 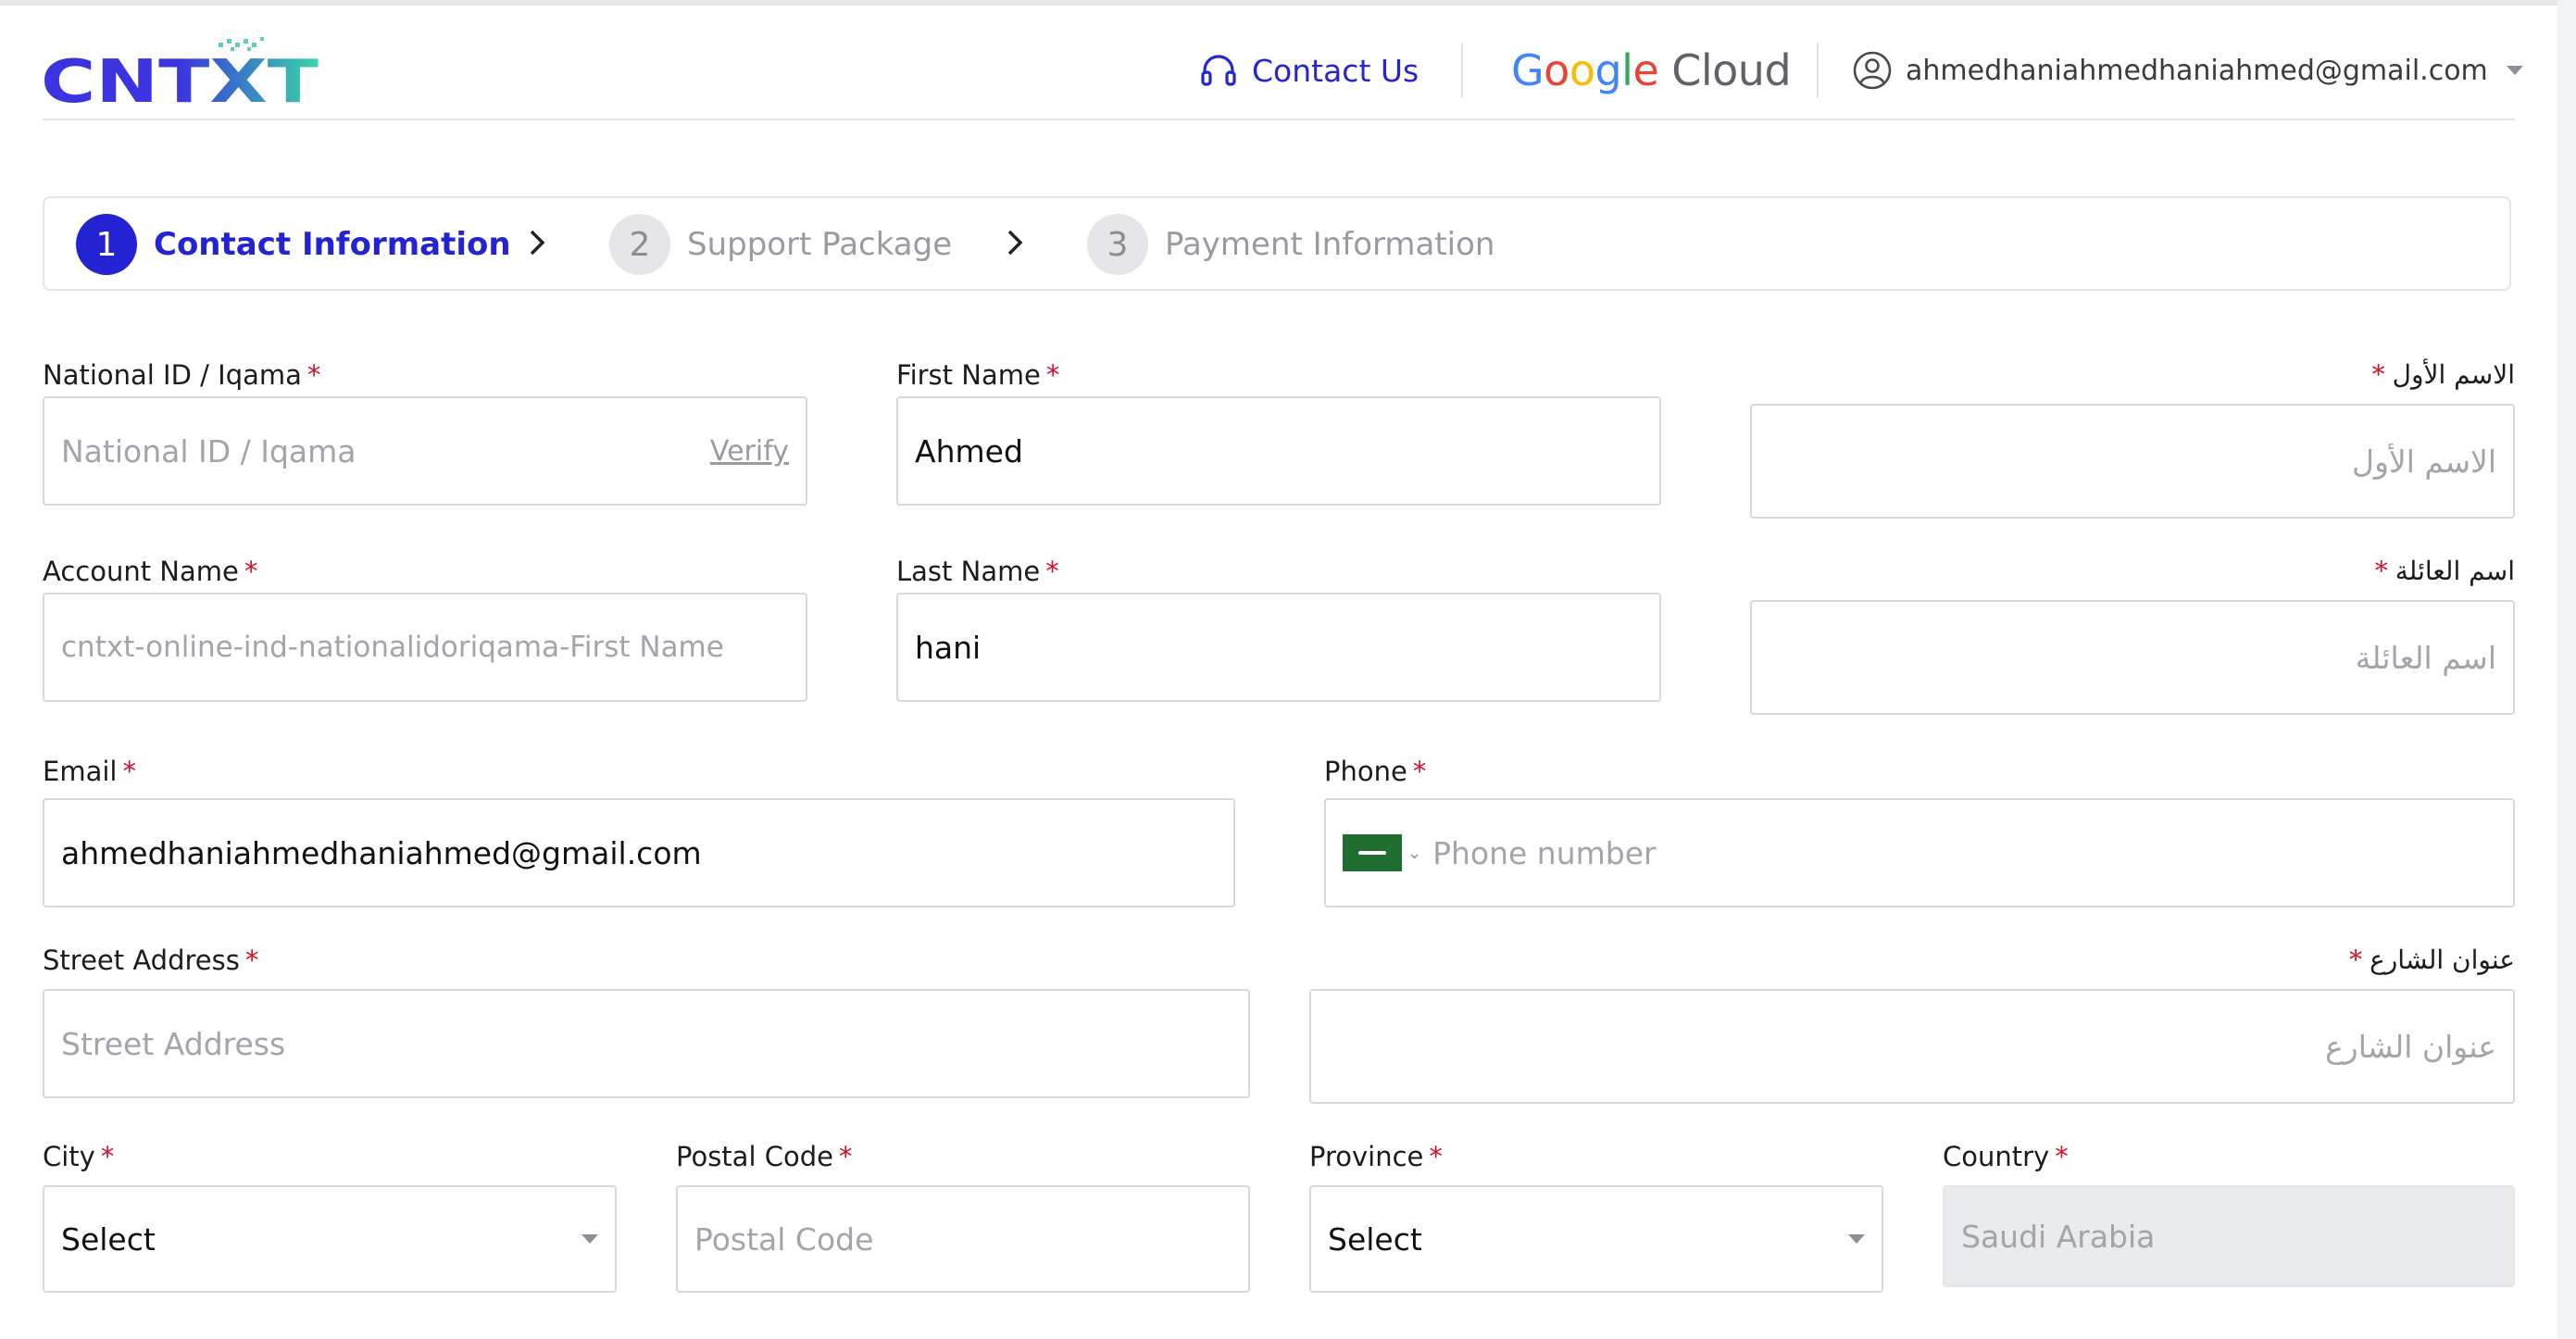 I want to click on street-address-ar-field, so click(x=1912, y=1046).